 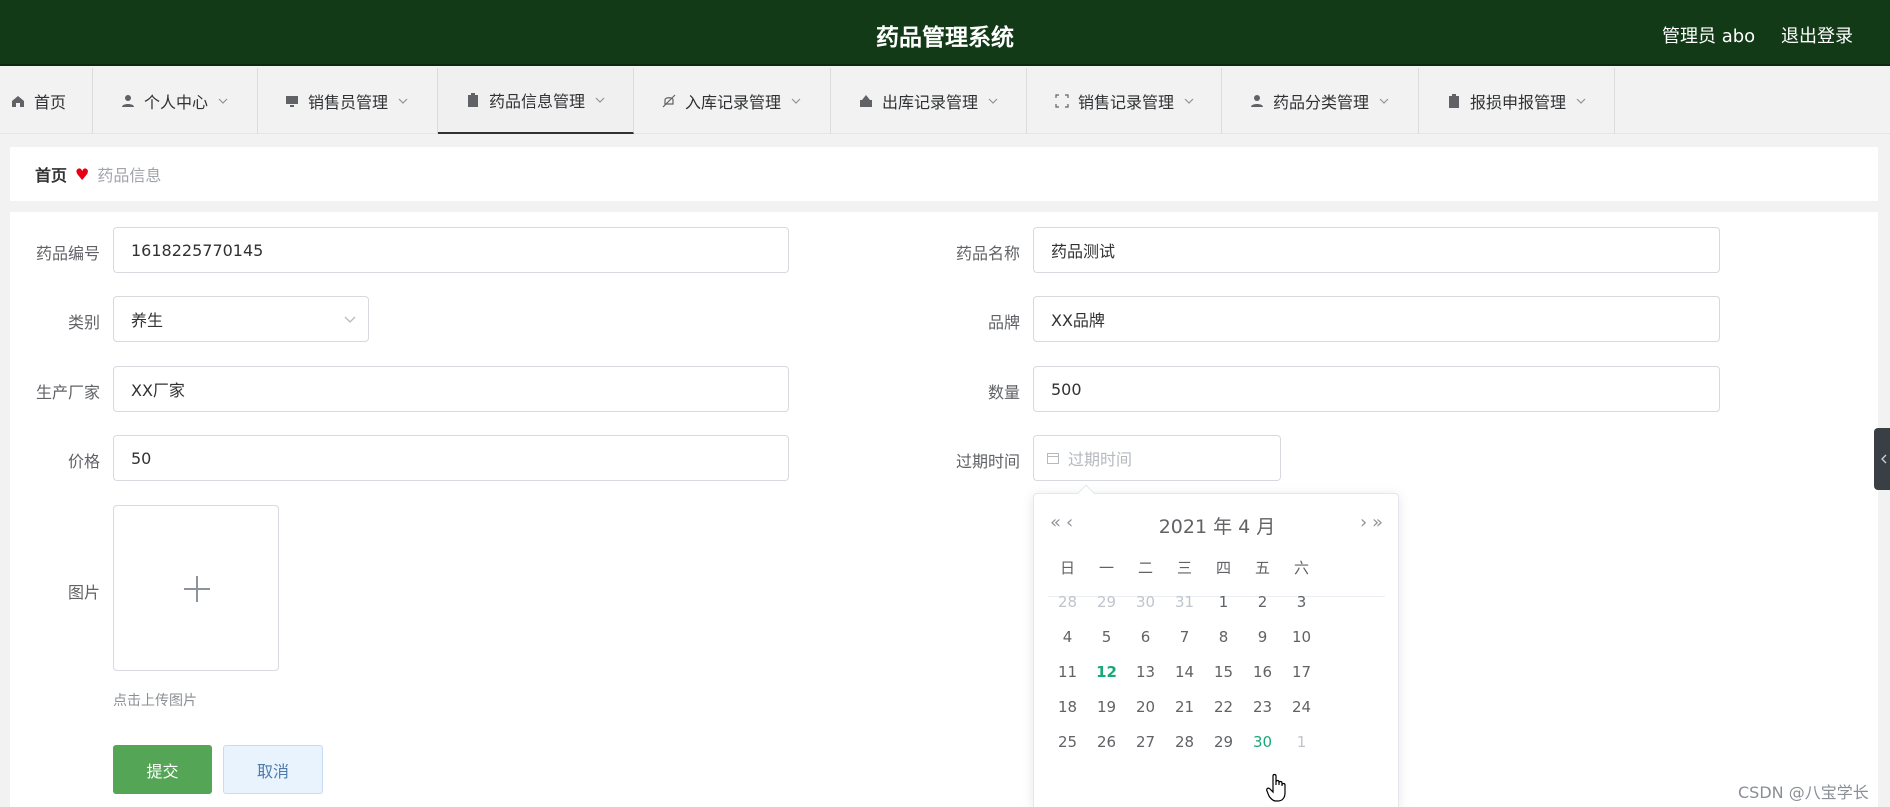 I want to click on qty-label: 数量, so click(x=1003, y=392).